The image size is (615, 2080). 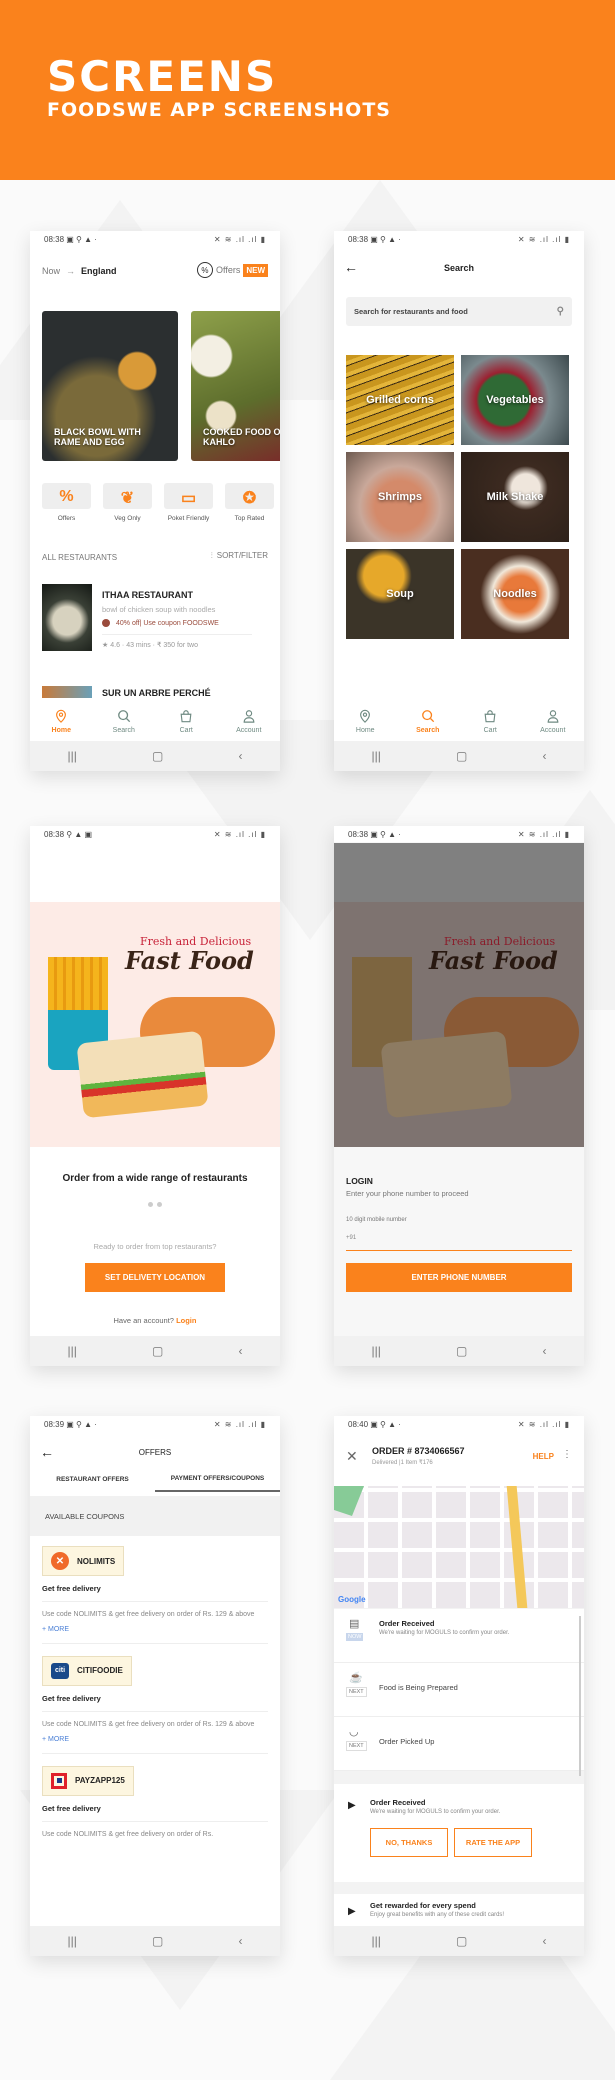 I want to click on scrollbar, so click(x=580, y=1696).